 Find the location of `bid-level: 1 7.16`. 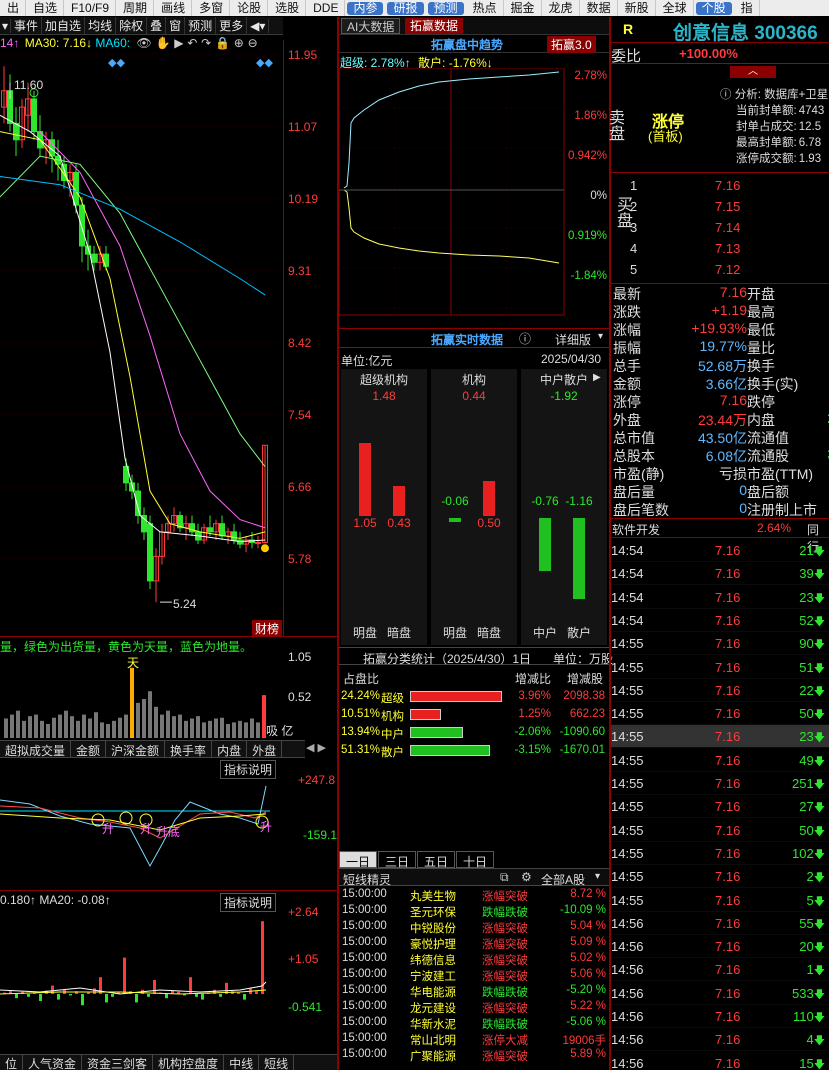

bid-level: 1 7.16 is located at coordinates (720, 187).